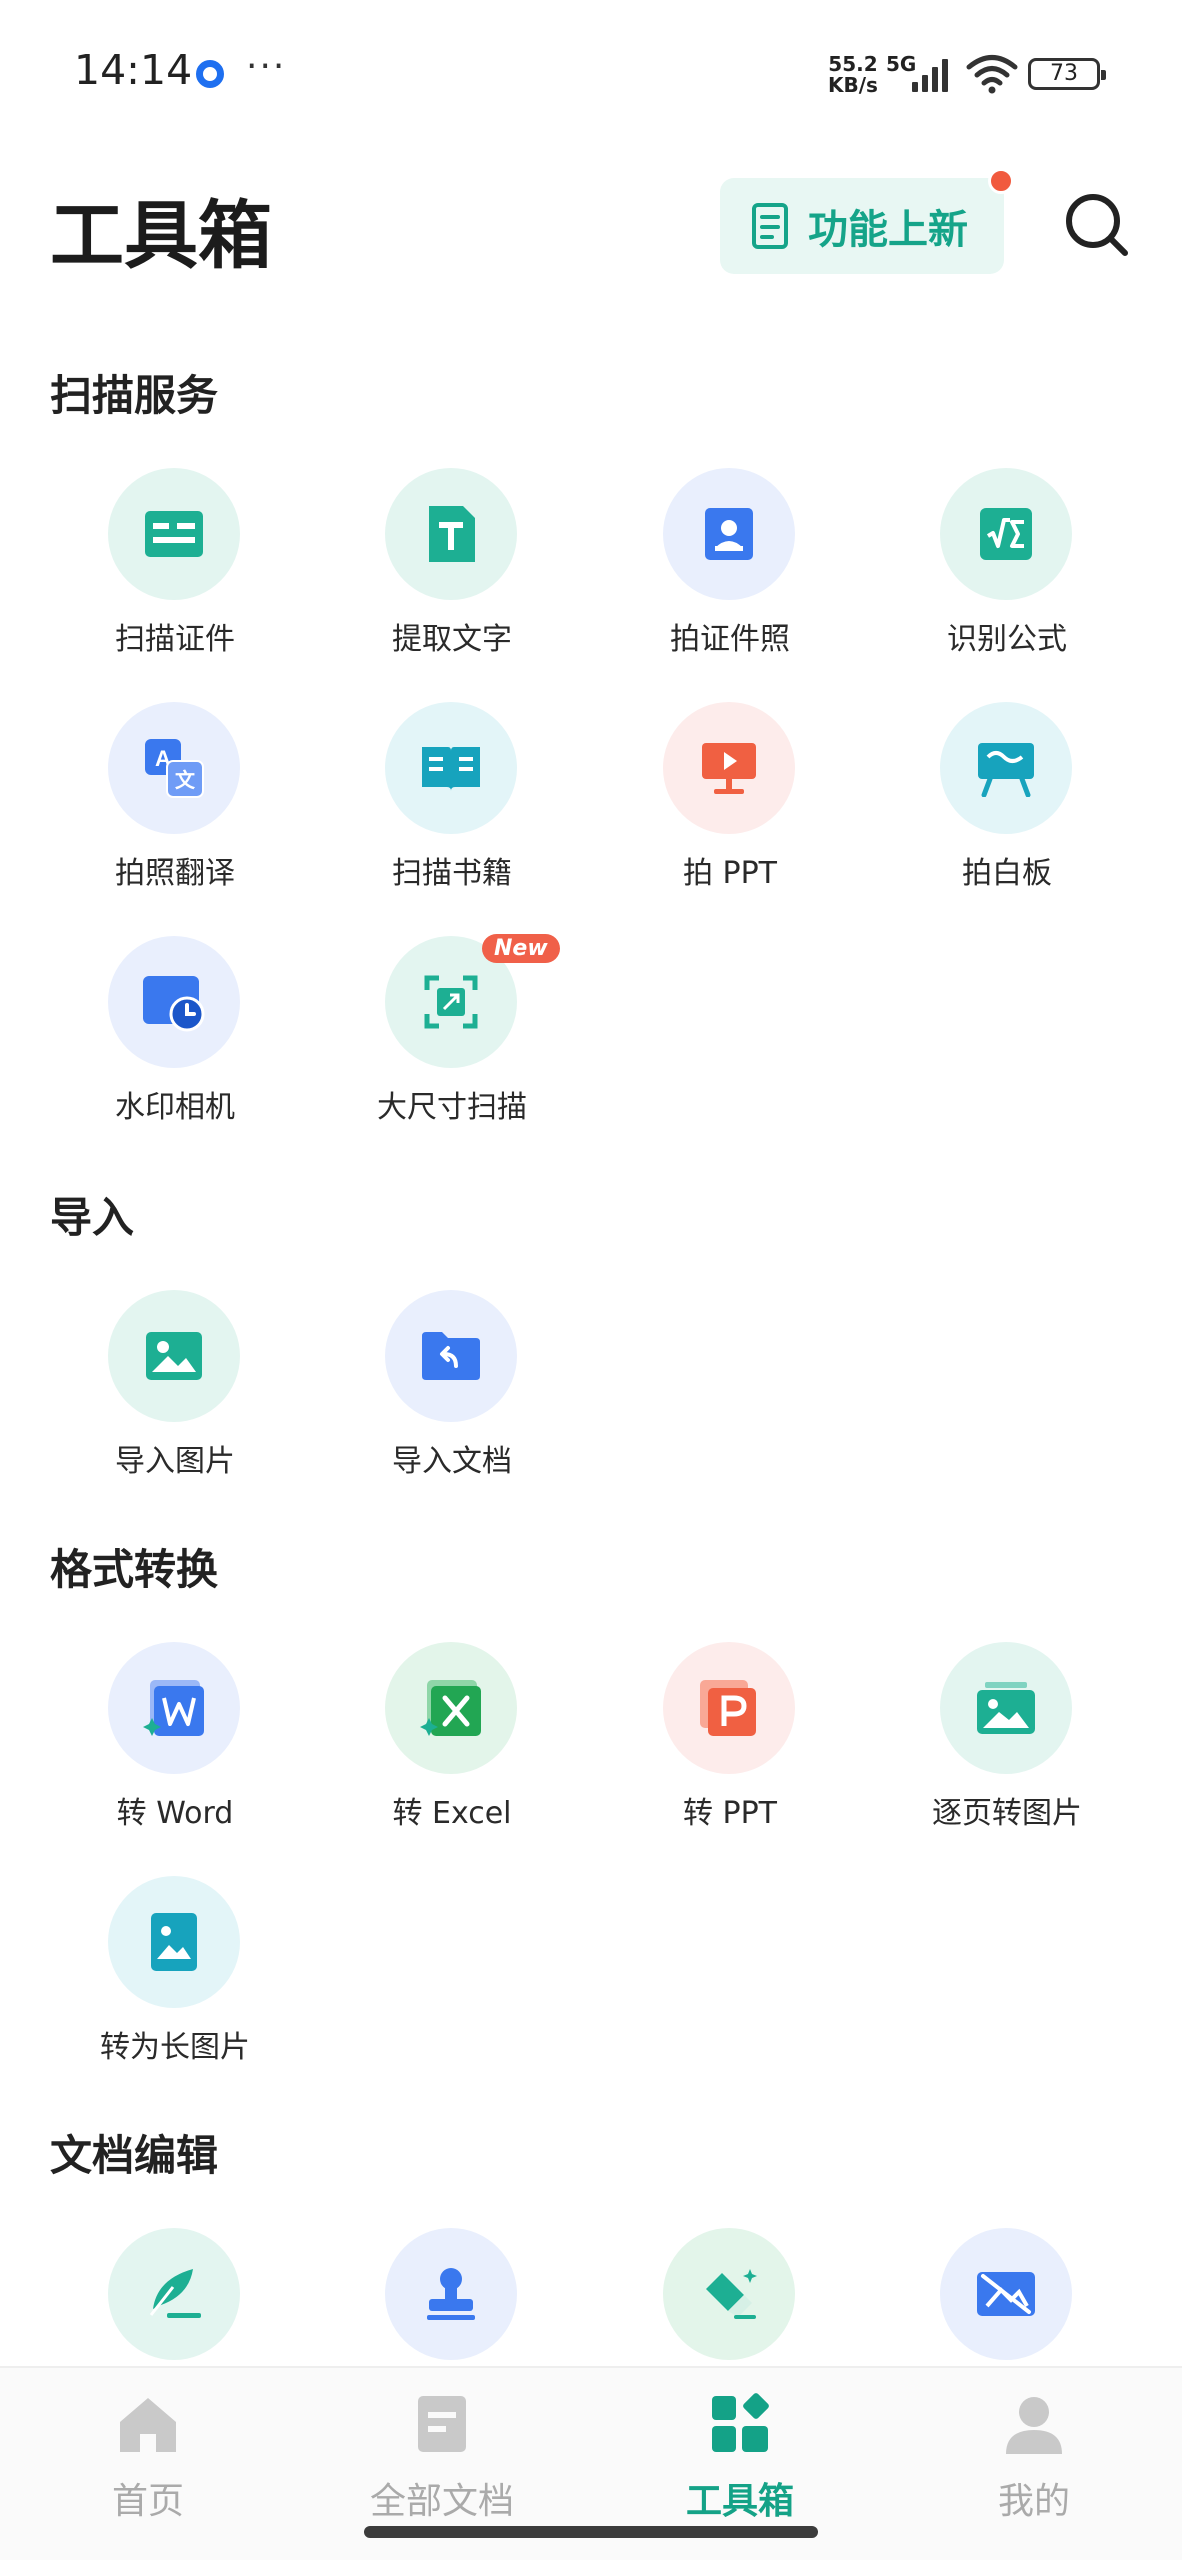  I want to click on whiteboard-icon, so click(1006, 770).